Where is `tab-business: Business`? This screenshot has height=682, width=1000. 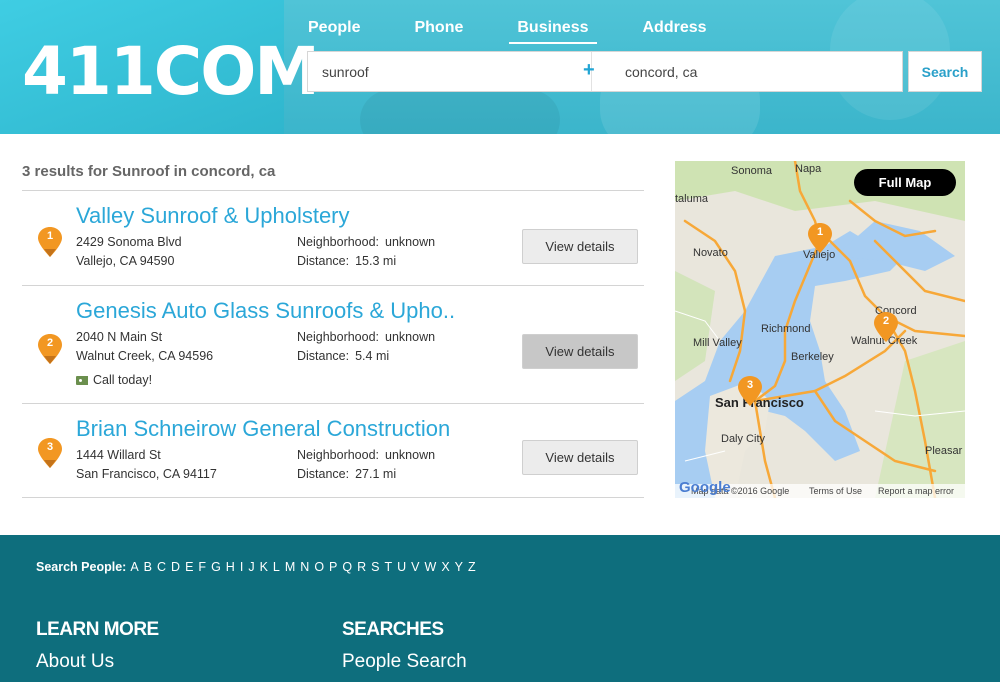
tab-business: Business is located at coordinates (553, 30).